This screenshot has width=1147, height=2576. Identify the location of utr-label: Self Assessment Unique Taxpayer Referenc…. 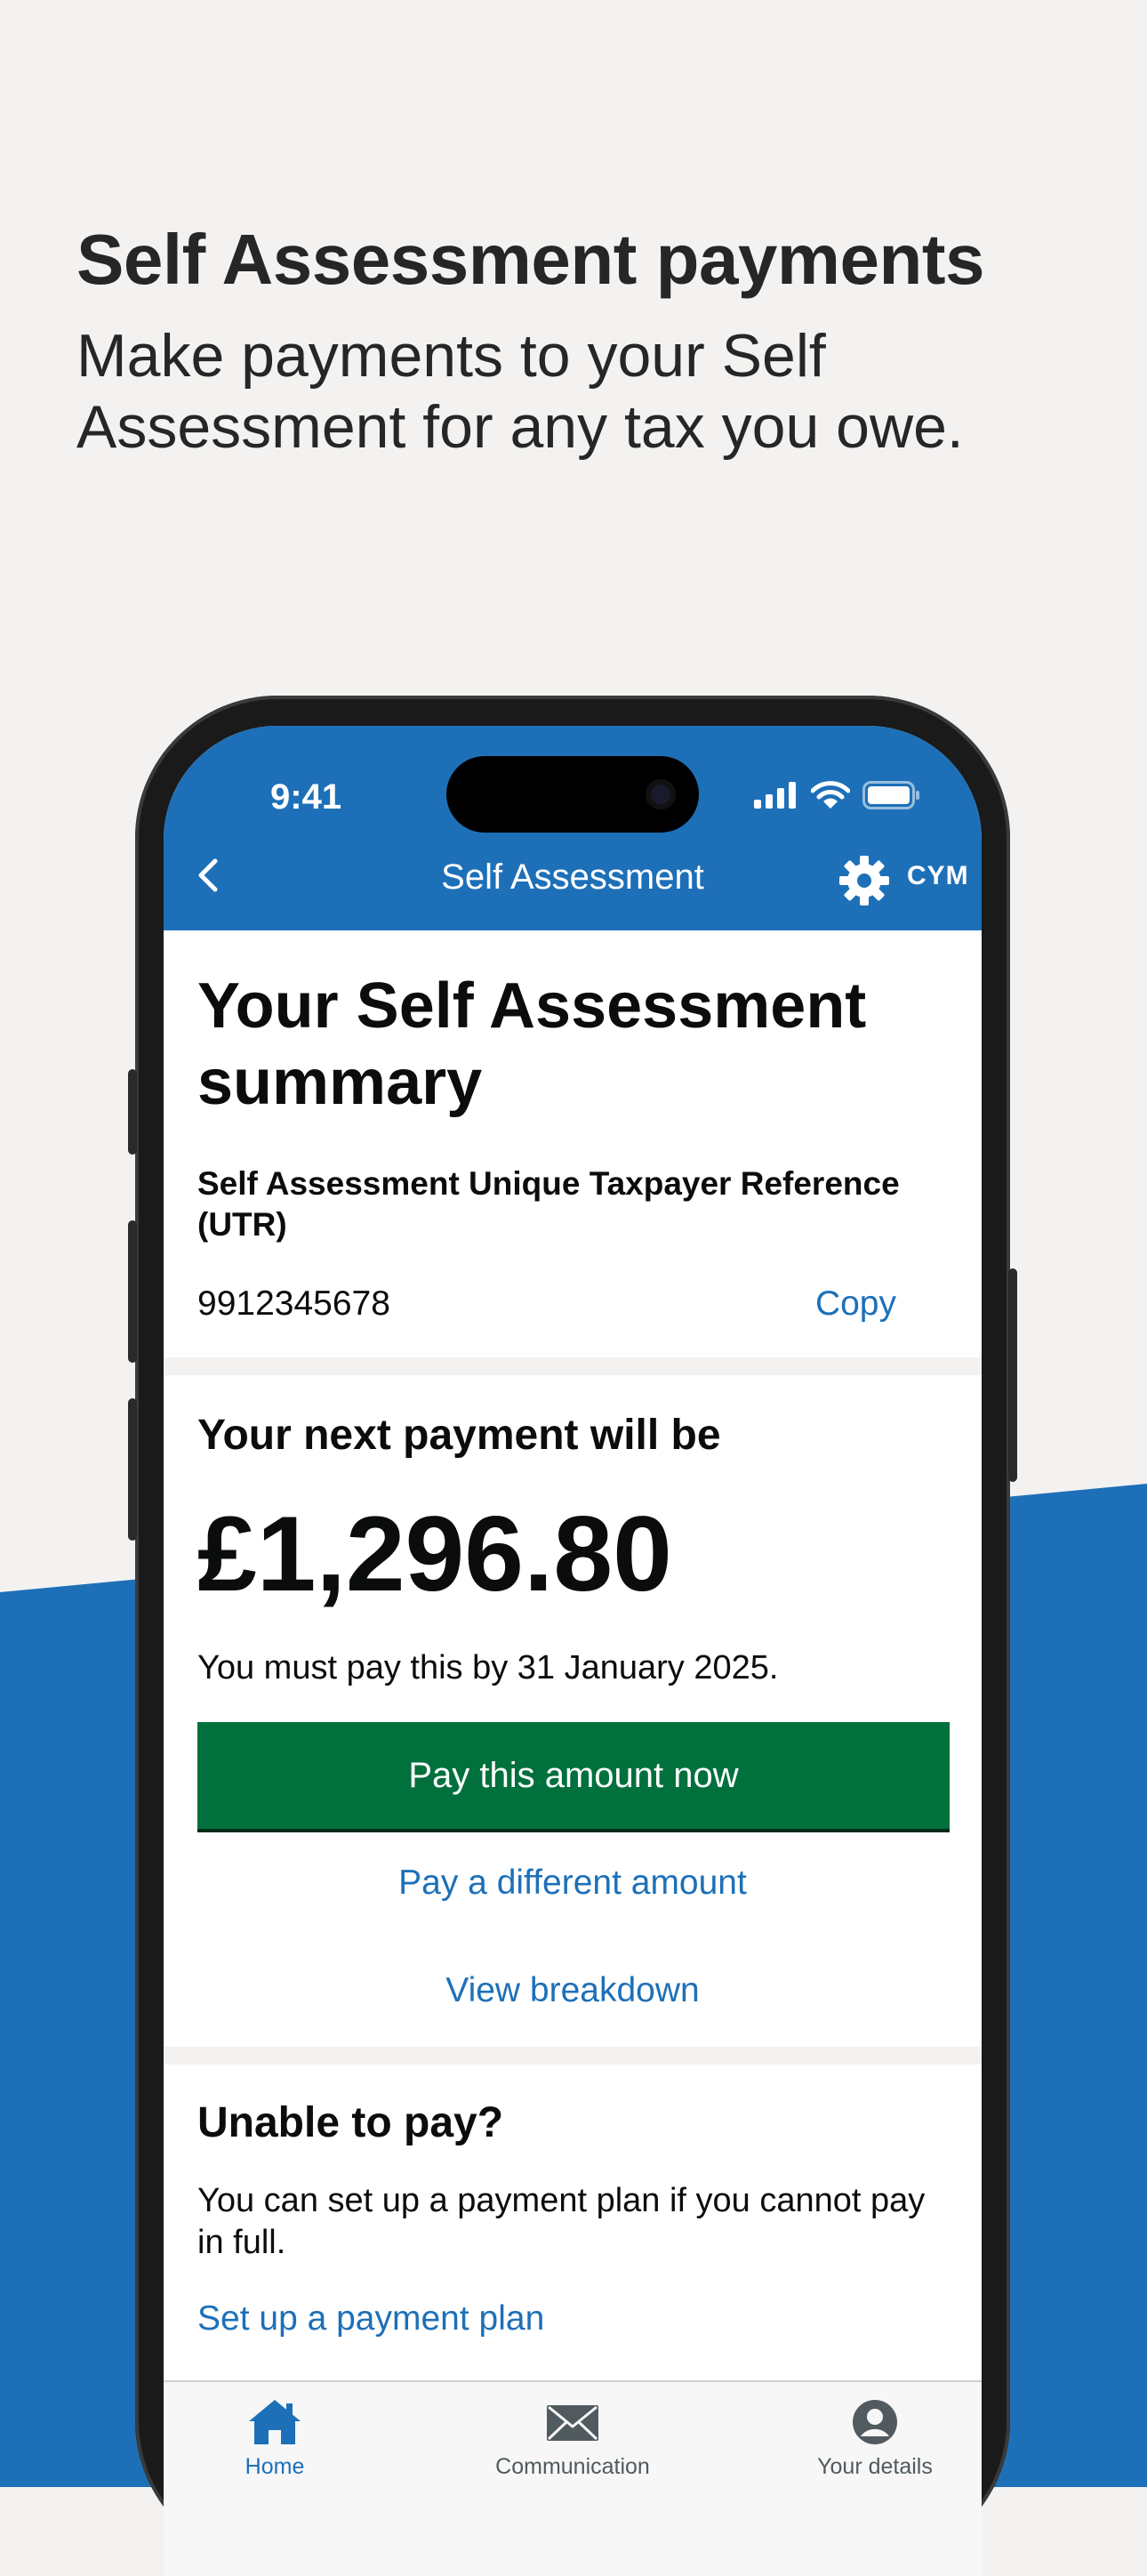
(548, 1204).